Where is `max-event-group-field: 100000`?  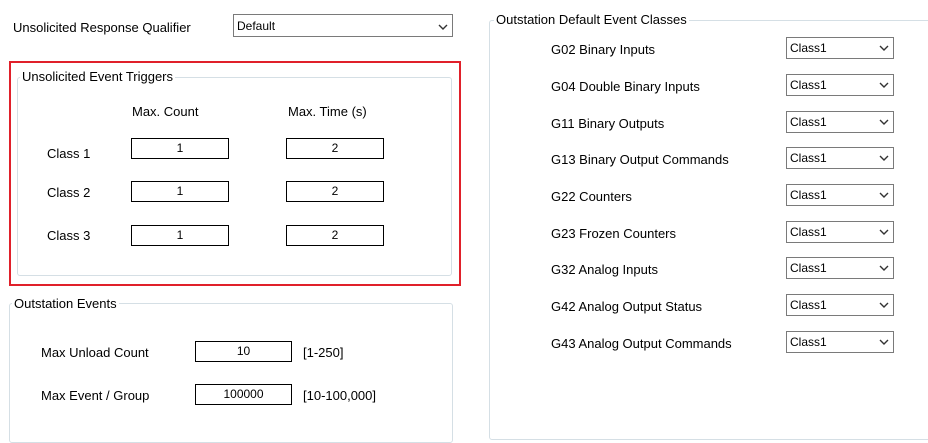
max-event-group-field: 100000 is located at coordinates (243, 394).